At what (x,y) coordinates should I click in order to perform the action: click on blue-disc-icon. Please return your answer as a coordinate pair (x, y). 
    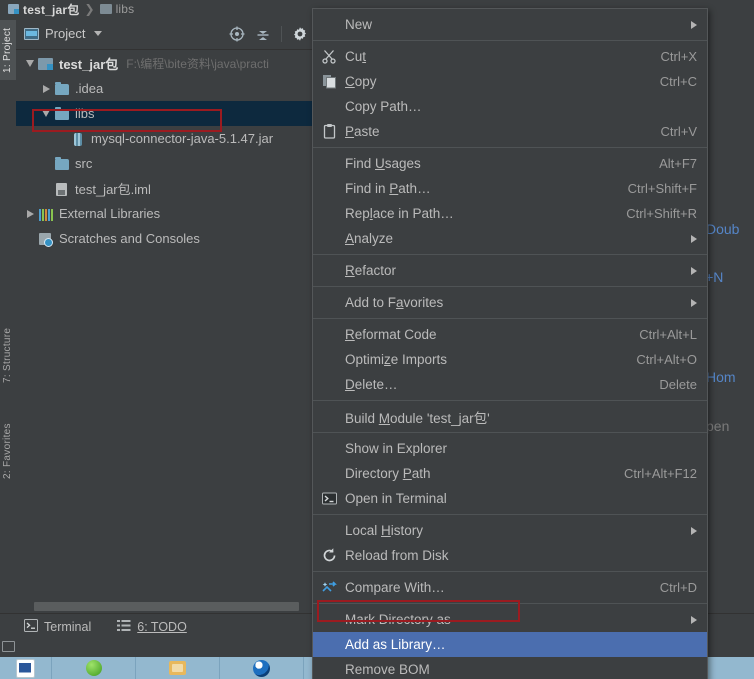
    Looking at the image, I should click on (261, 668).